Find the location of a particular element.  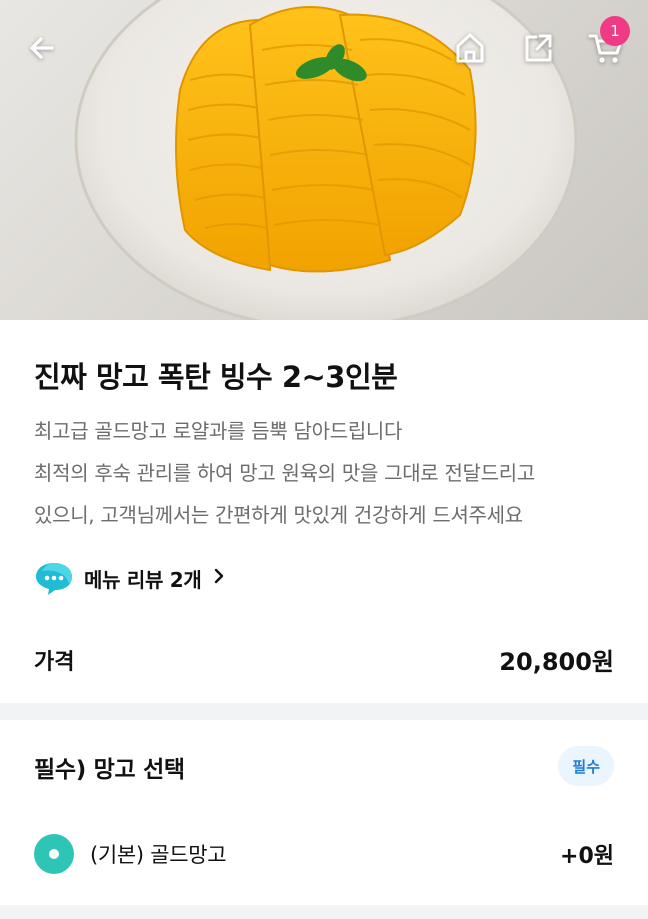

review-link-label: 메뉴 리뷰 2개 is located at coordinates (143, 579).